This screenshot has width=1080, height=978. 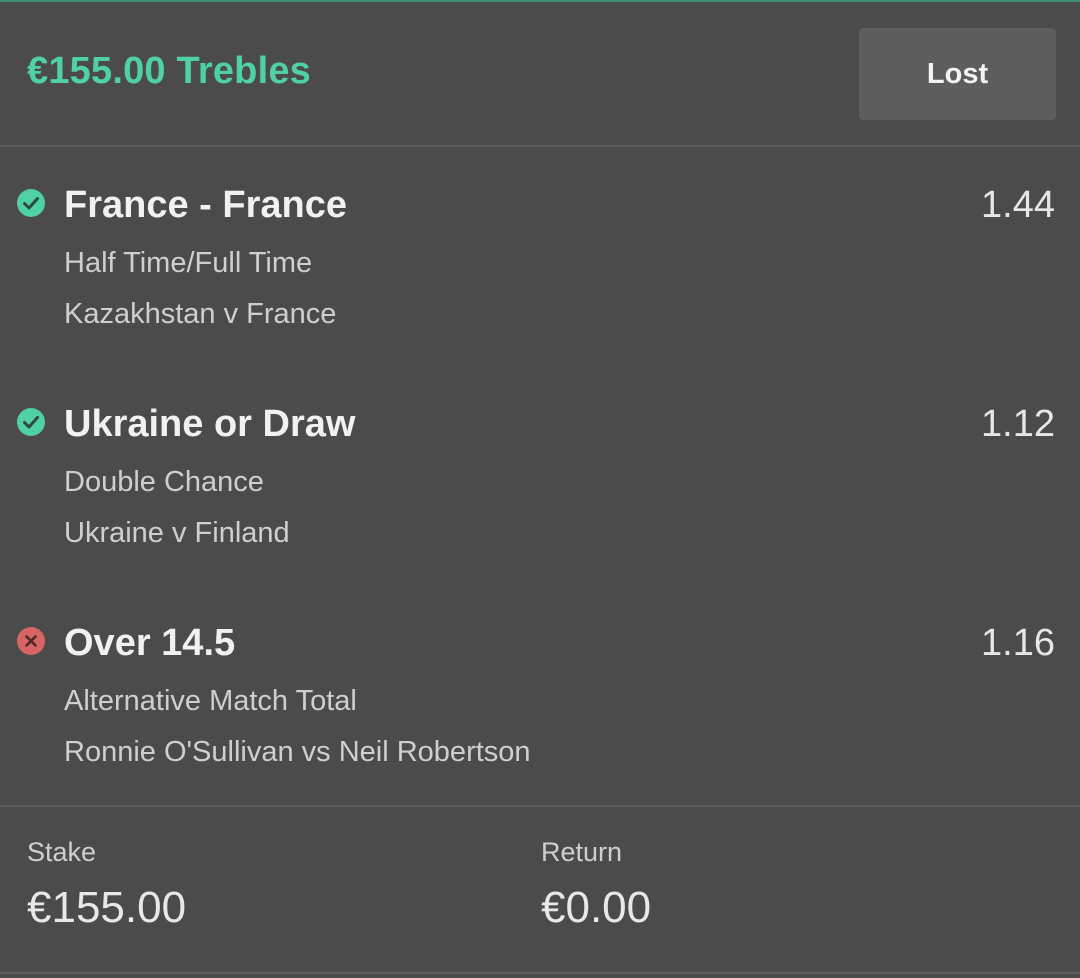 I want to click on bet-status-button: Lost, so click(x=957, y=74).